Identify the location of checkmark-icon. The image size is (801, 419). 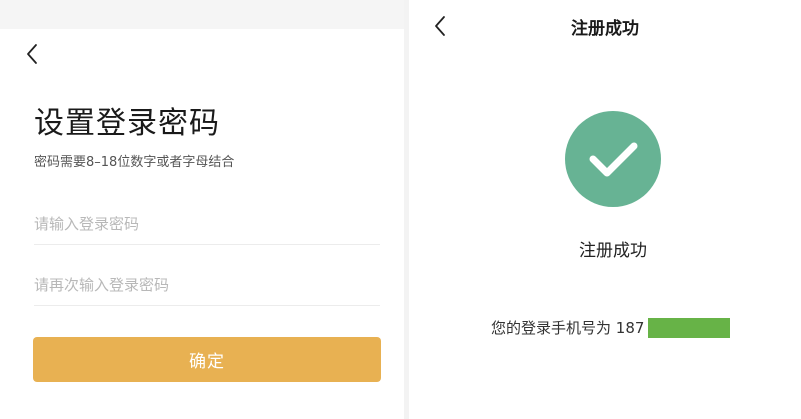
(613, 159).